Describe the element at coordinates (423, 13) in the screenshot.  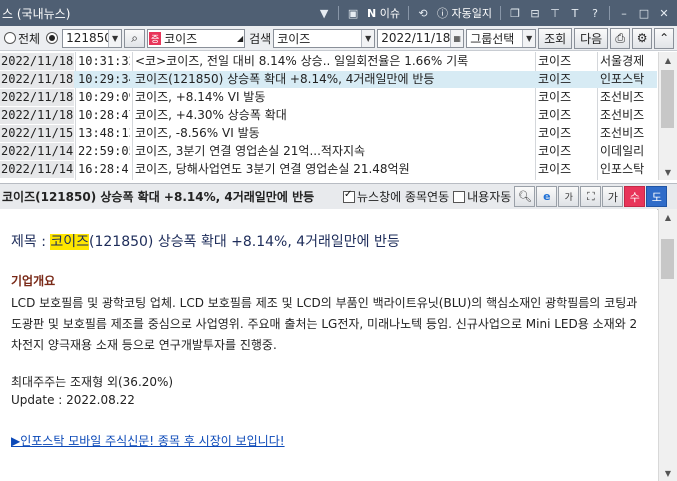
I see `link-icon: ⟲` at that location.